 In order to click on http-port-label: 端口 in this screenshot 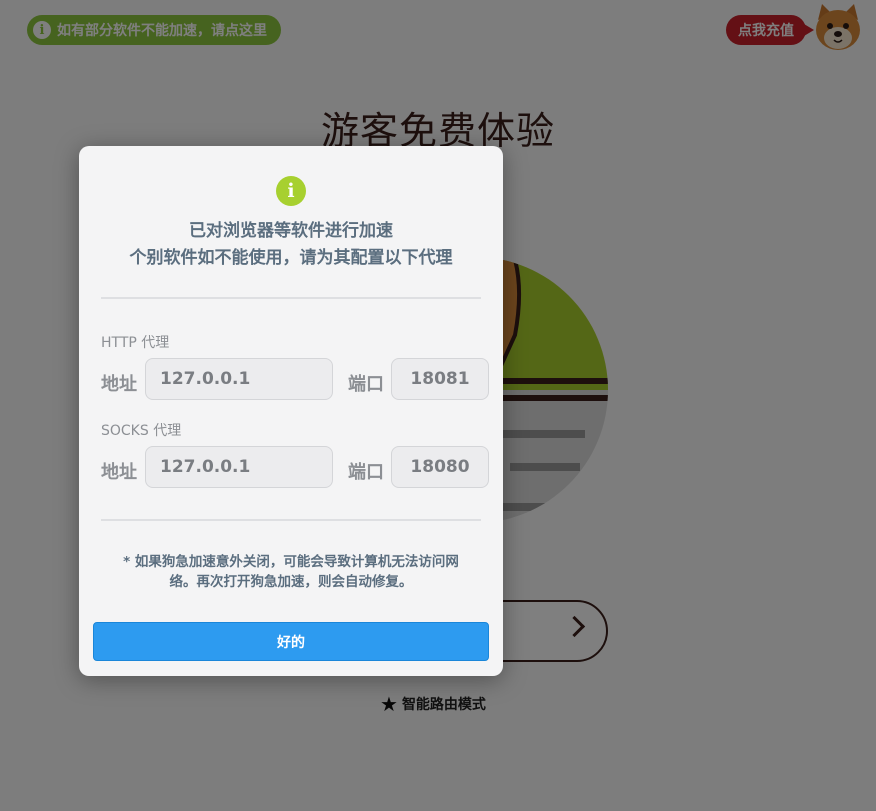, I will do `click(366, 384)`.